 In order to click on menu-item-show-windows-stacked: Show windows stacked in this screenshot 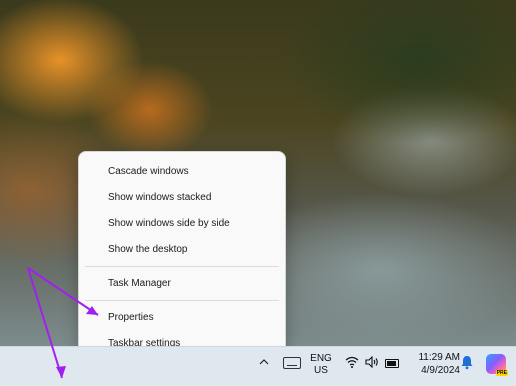, I will do `click(182, 198)`.